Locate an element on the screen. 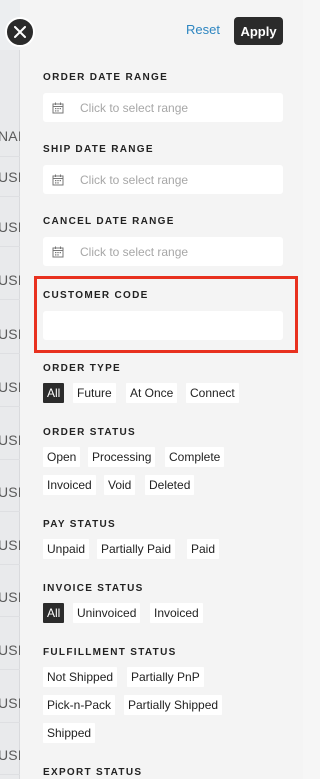 The height and width of the screenshot is (779, 320). order-status-chip-processing: Processing is located at coordinates (122, 457).